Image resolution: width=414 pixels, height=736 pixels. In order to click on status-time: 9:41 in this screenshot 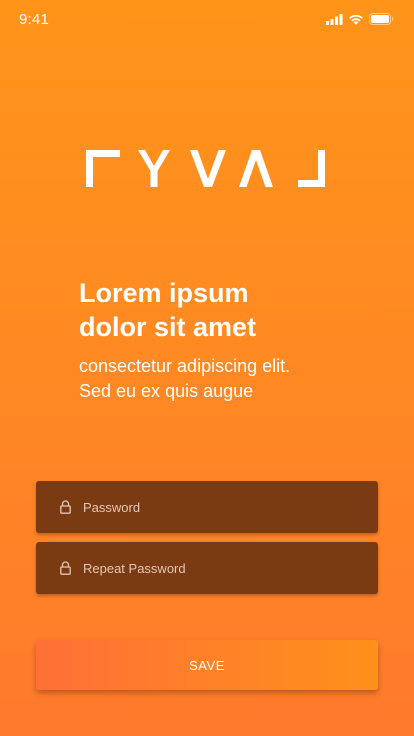, I will do `click(34, 19)`.